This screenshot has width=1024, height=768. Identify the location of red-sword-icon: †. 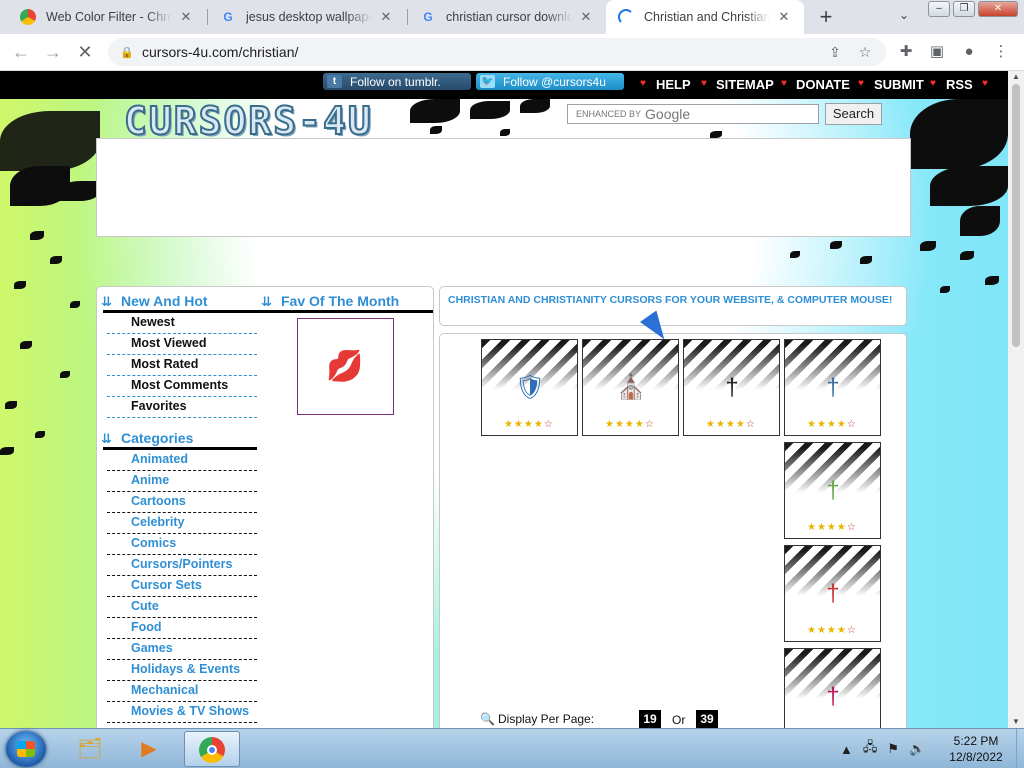
(833, 593).